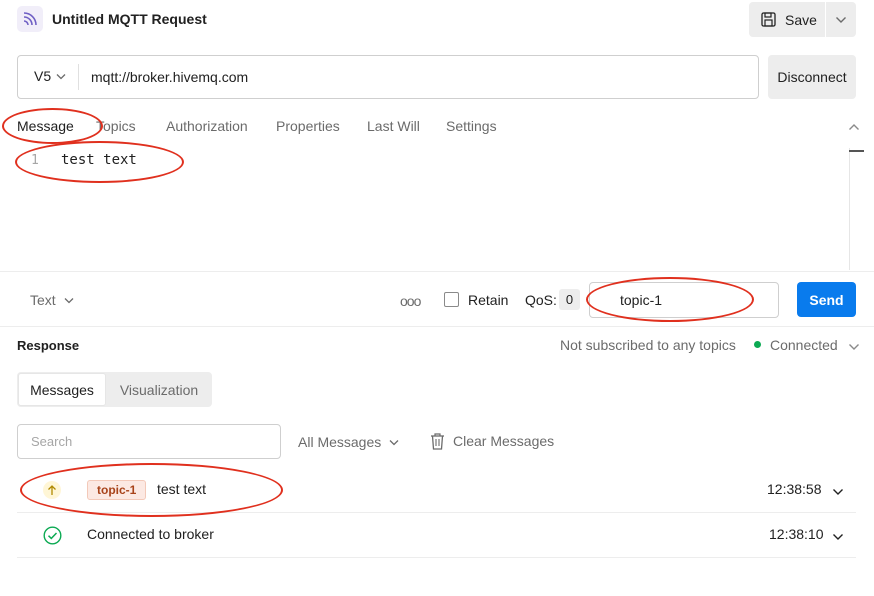 This screenshot has width=874, height=596. I want to click on message-time: 12:38:10, so click(796, 534).